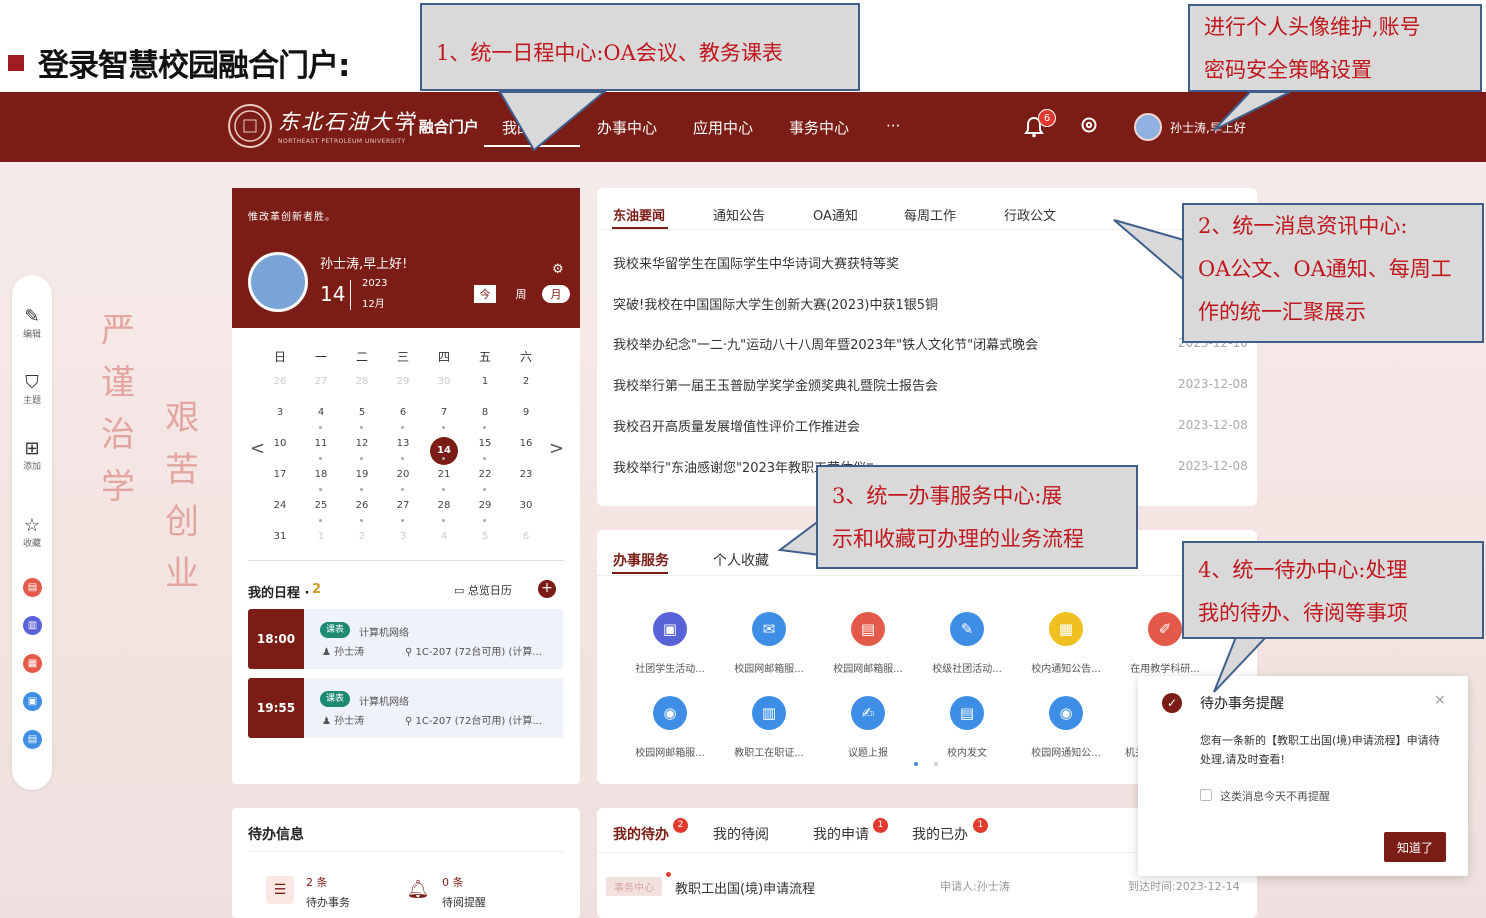 This screenshot has height=918, width=1486. Describe the element at coordinates (799, 537) in the screenshot. I see `callout-3-tail` at that location.